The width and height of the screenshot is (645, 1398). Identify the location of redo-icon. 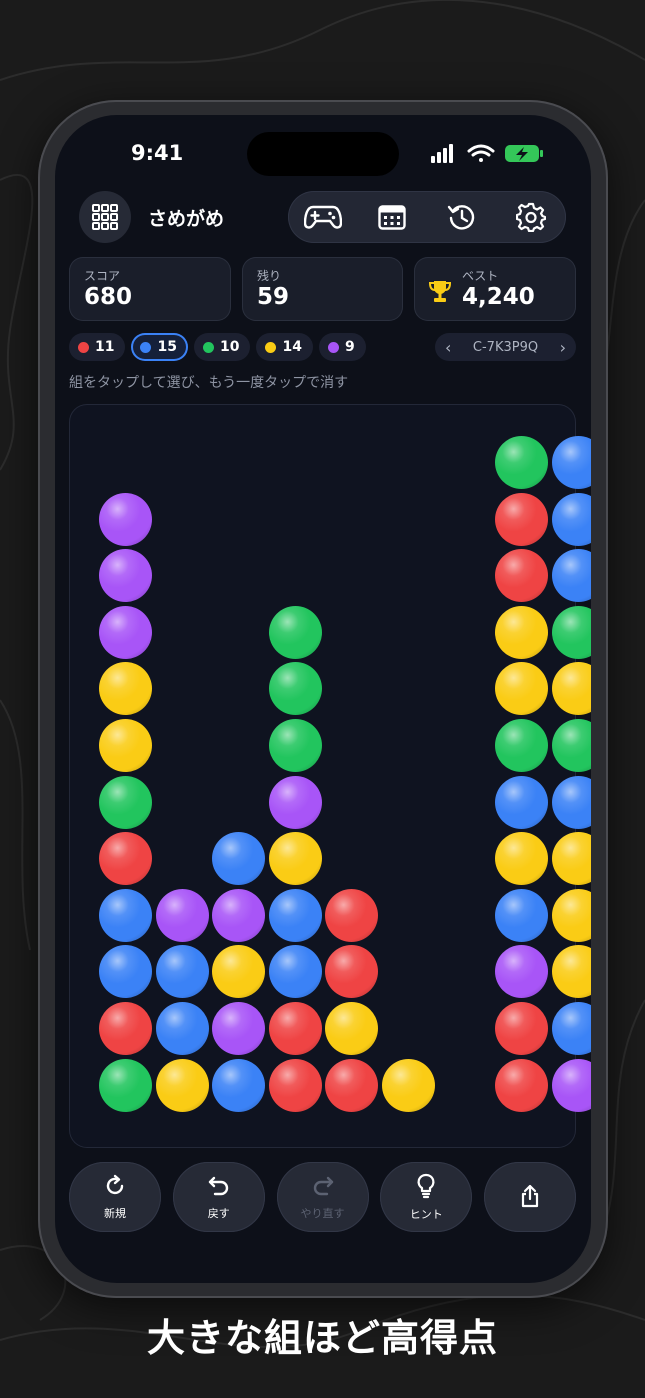
(323, 1187).